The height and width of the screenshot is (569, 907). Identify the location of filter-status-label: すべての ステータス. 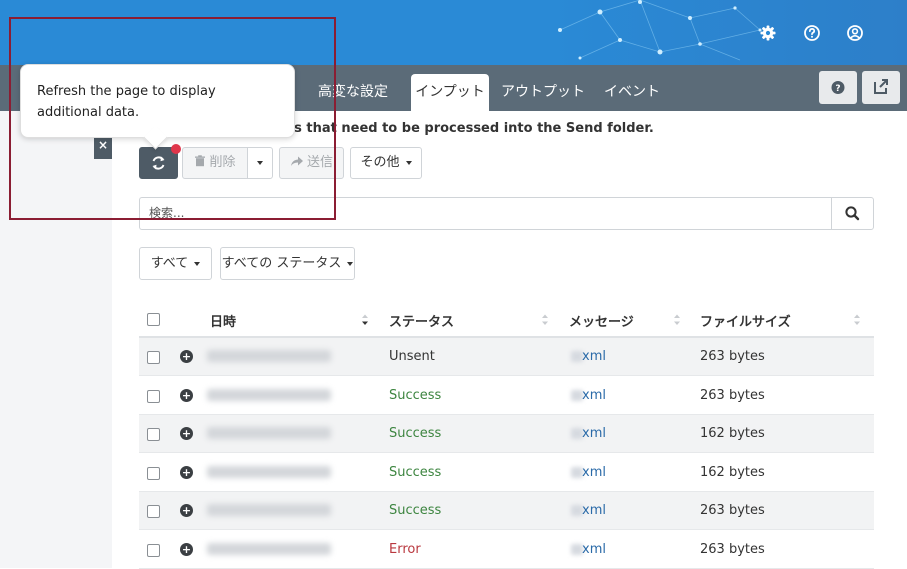
(281, 263).